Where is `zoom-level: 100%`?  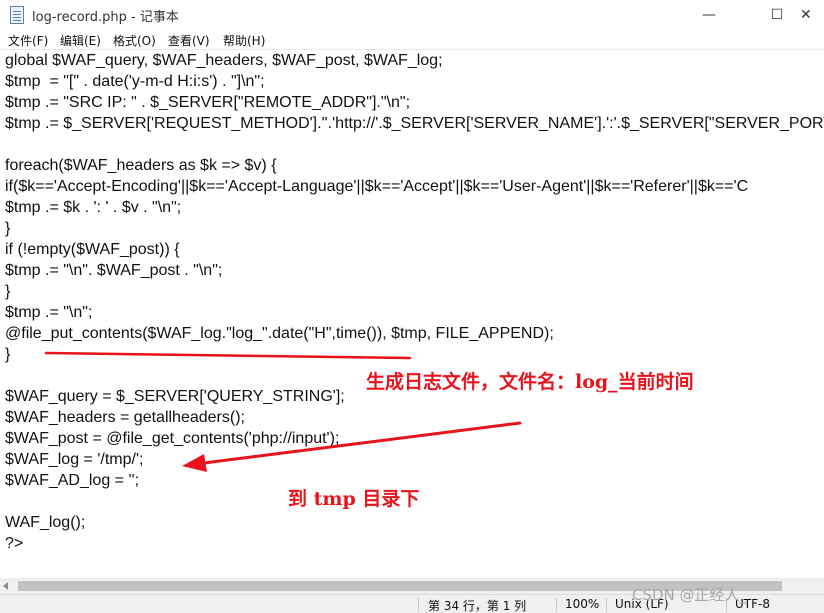
zoom-level: 100% is located at coordinates (582, 604).